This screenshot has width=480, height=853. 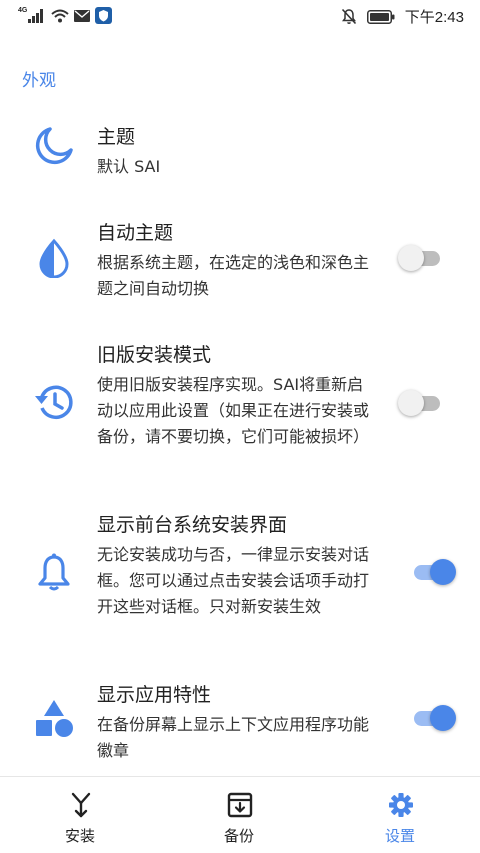 I want to click on install-icon, so click(x=81, y=805).